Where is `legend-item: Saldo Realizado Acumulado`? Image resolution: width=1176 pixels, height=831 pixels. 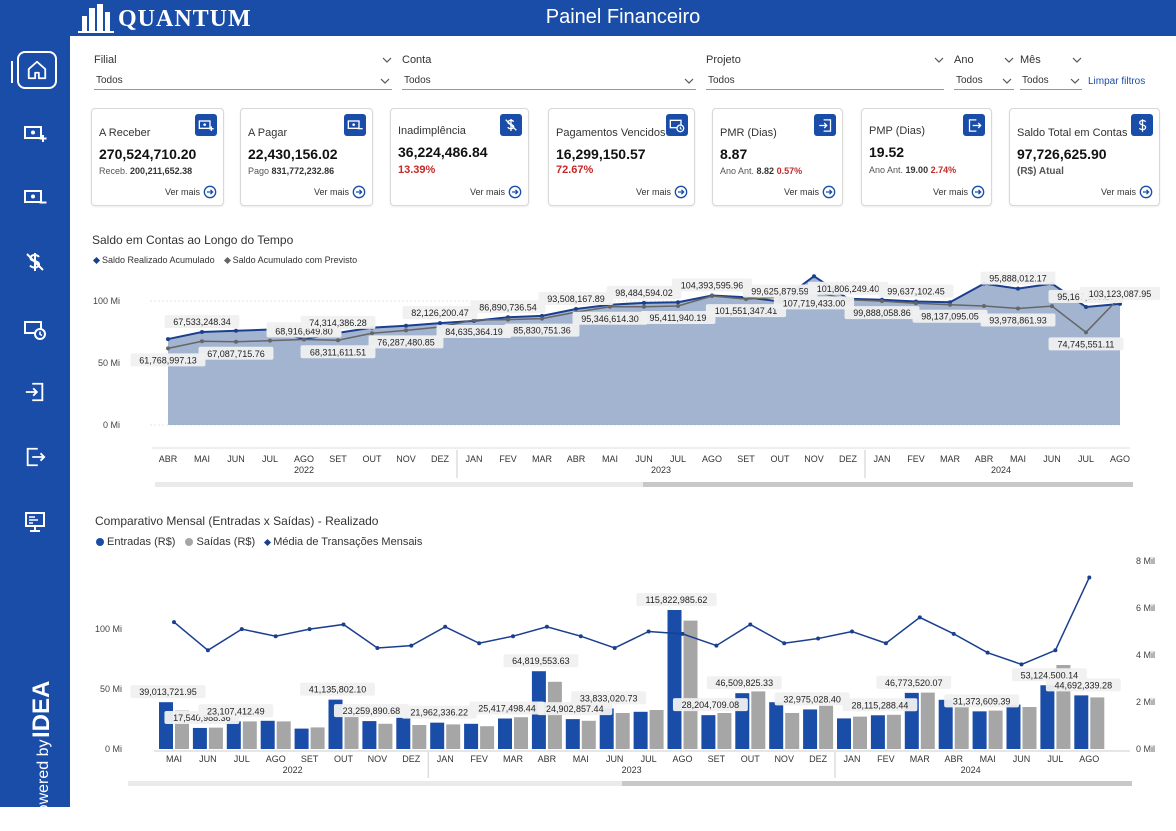 legend-item: Saldo Realizado Acumulado is located at coordinates (153, 260).